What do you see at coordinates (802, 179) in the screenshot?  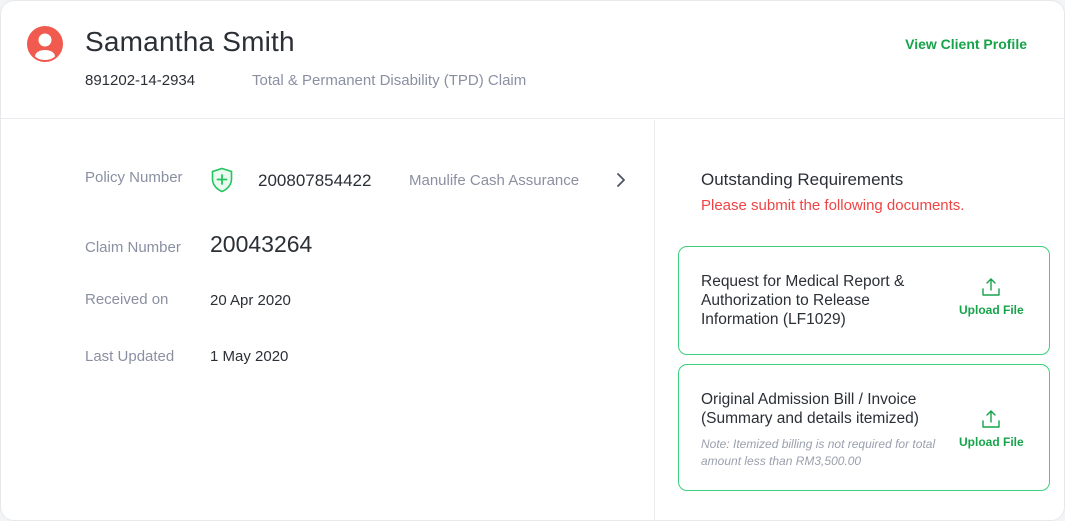 I see `requirements-title: Outstanding Requirements` at bounding box center [802, 179].